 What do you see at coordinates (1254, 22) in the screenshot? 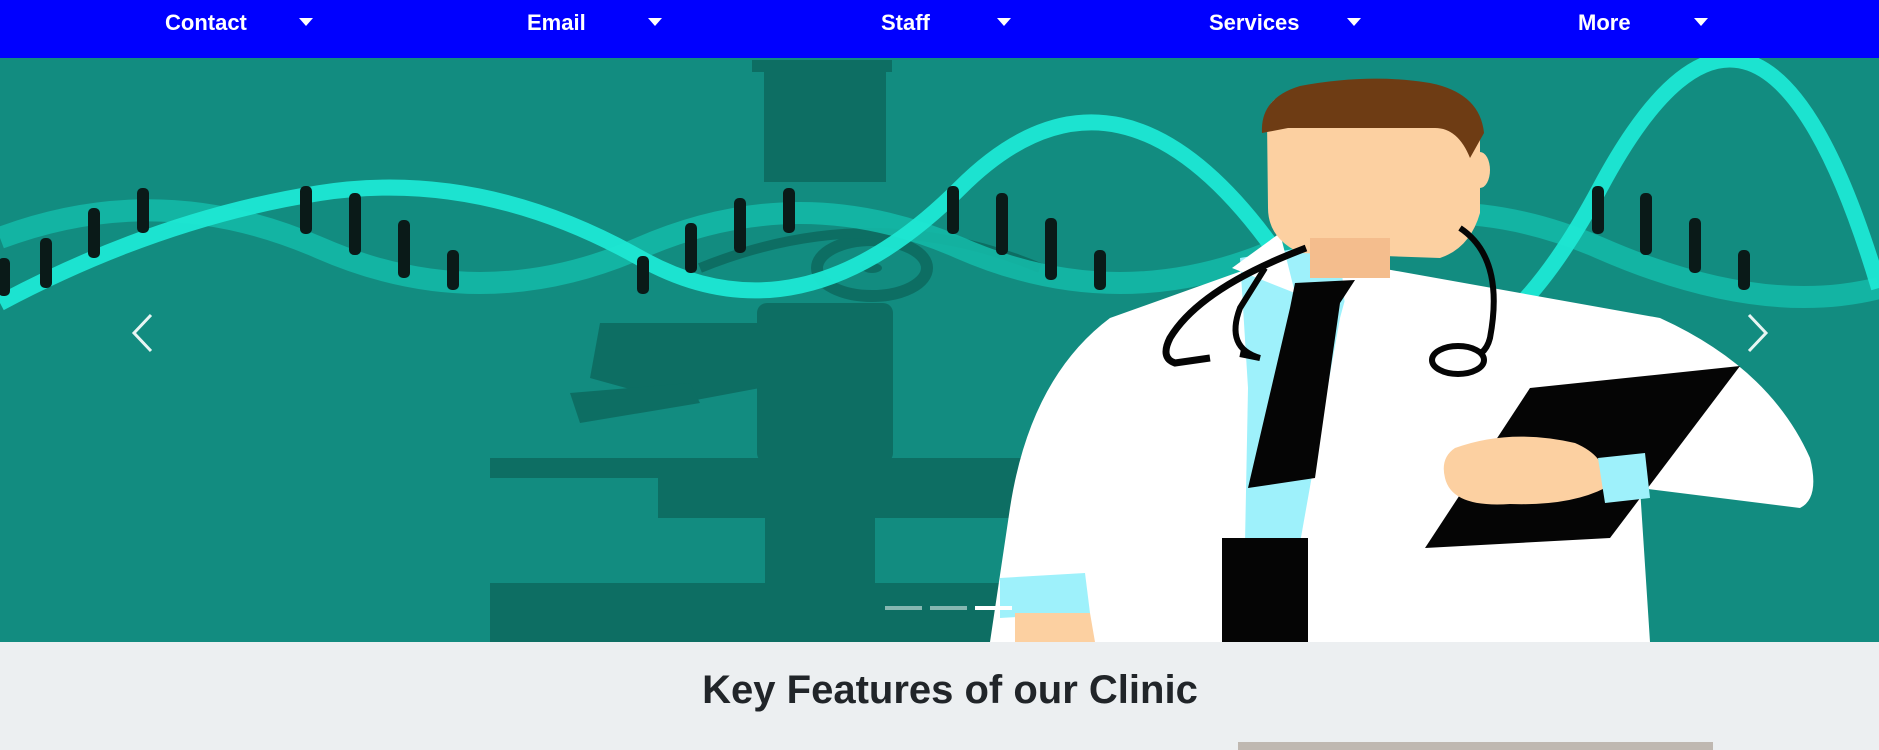
I see `nav-item-label: Services` at bounding box center [1254, 22].